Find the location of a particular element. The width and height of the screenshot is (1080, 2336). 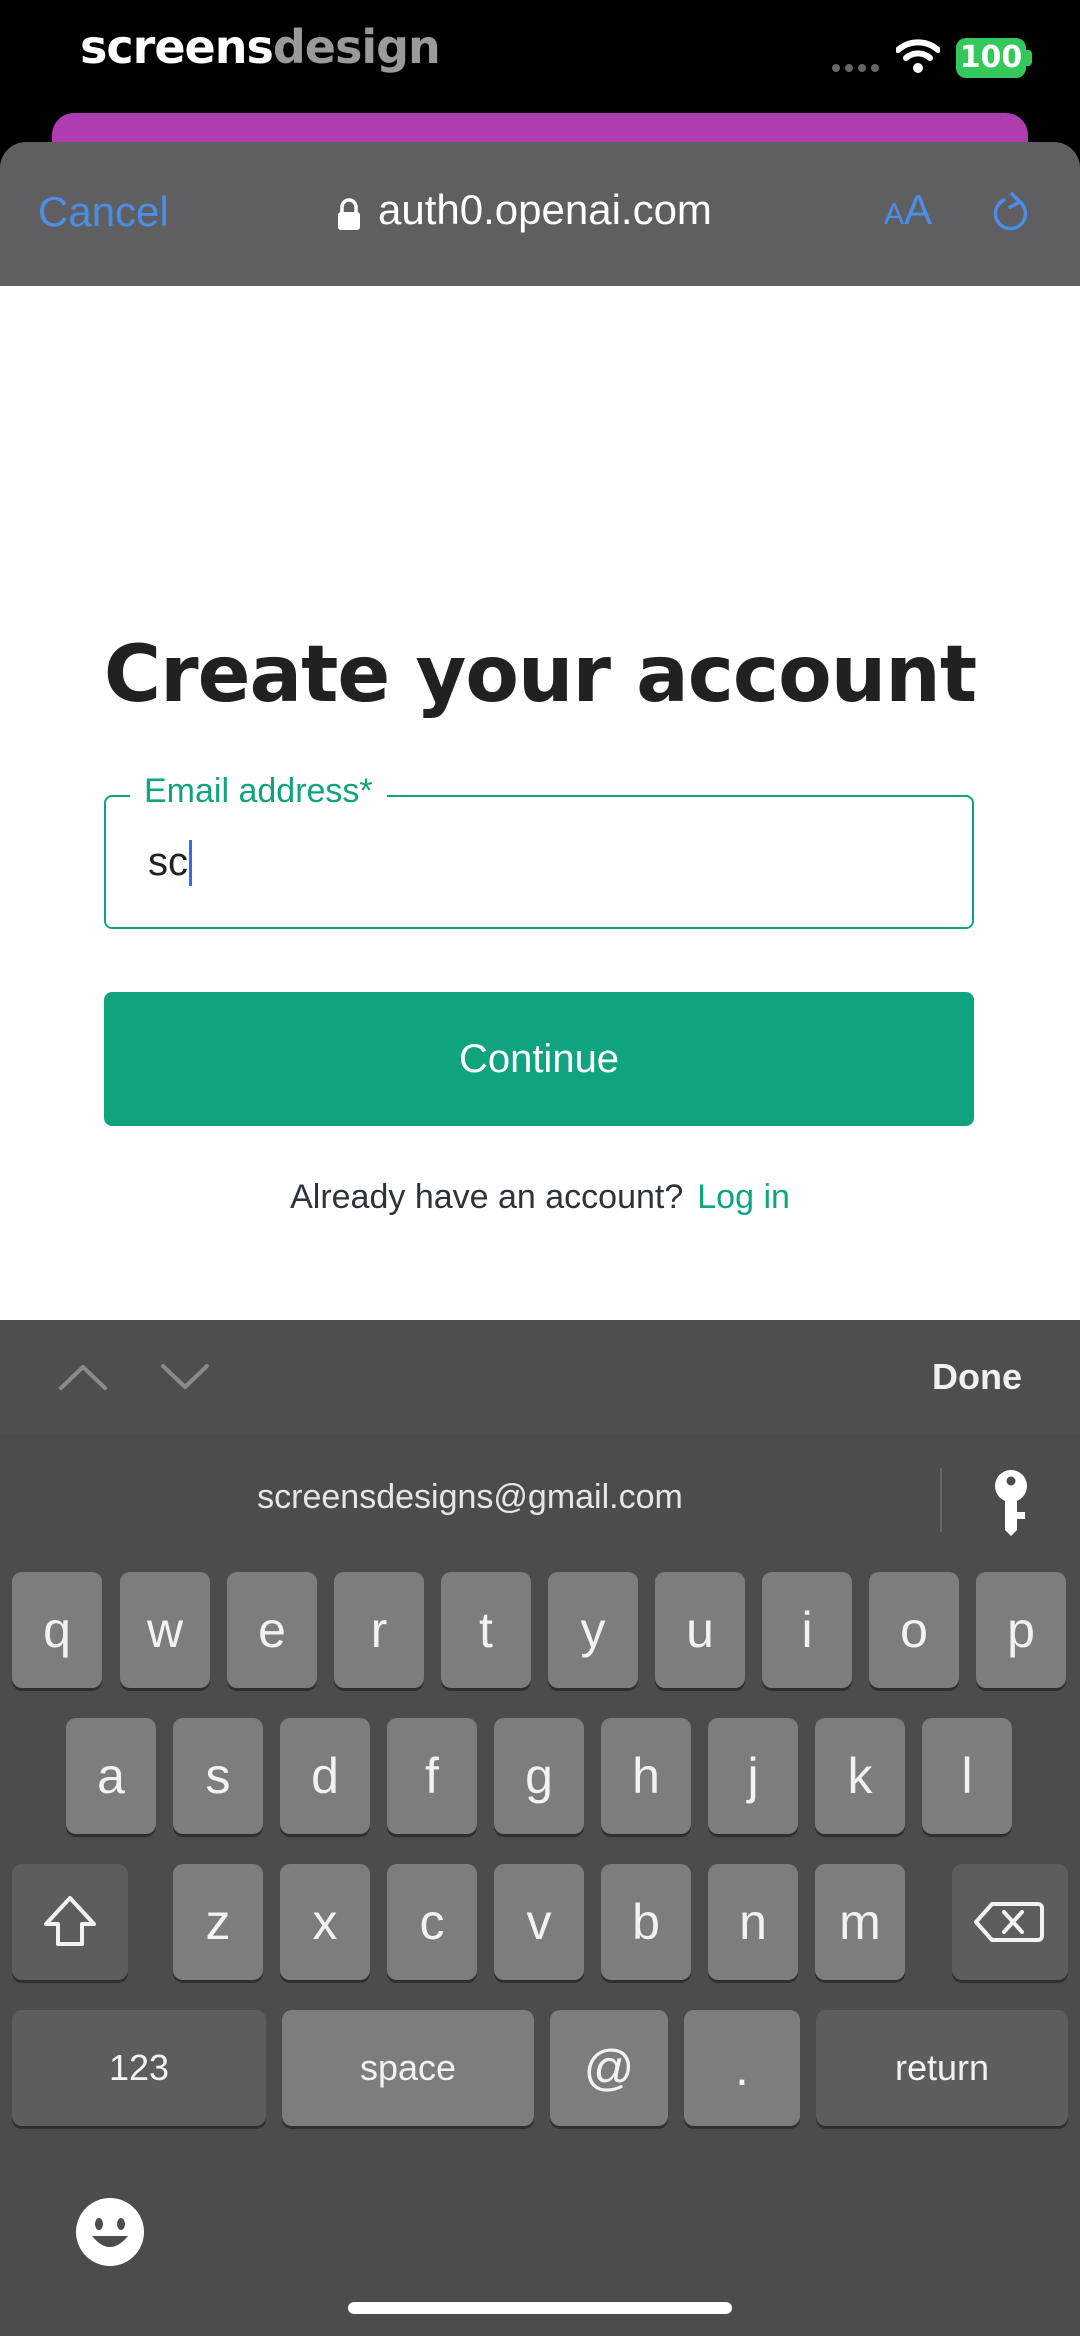

wifi-icon is located at coordinates (918, 56).